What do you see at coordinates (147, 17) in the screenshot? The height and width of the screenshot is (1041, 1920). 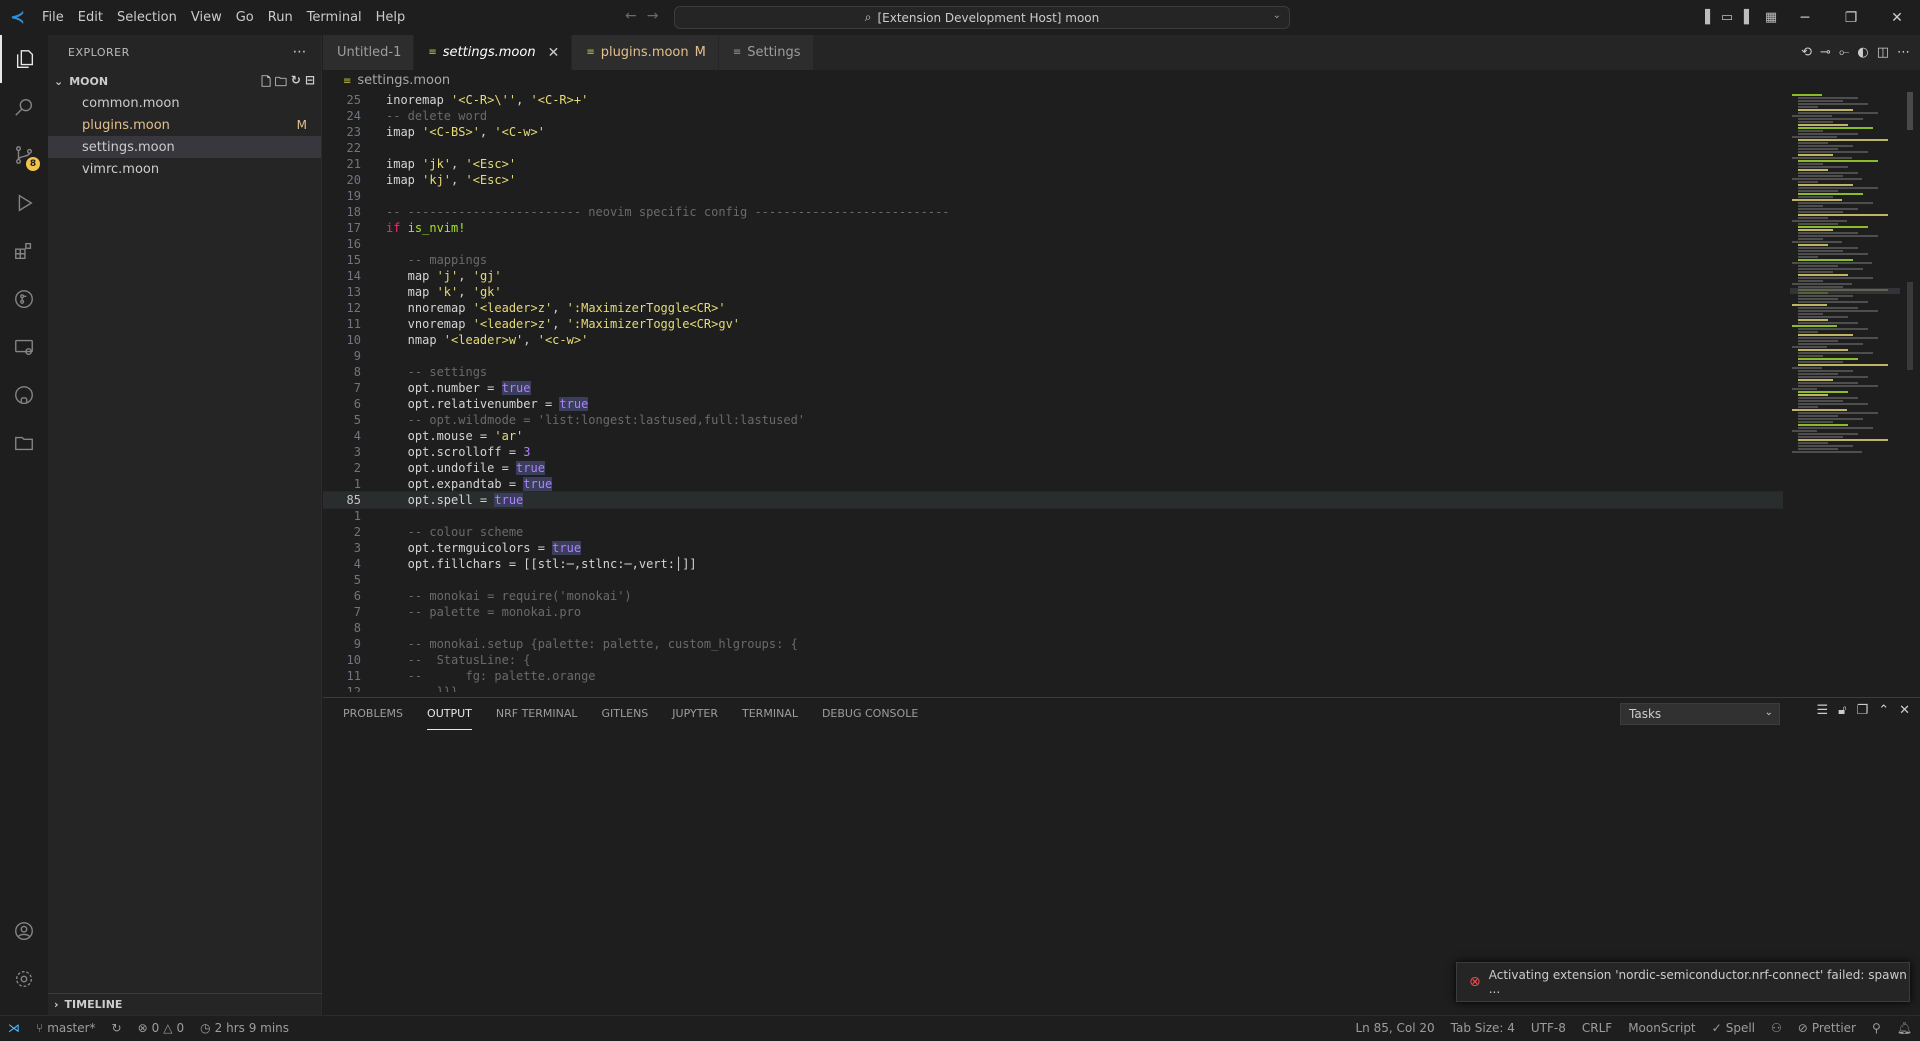 I see `menu-selection: Selection` at bounding box center [147, 17].